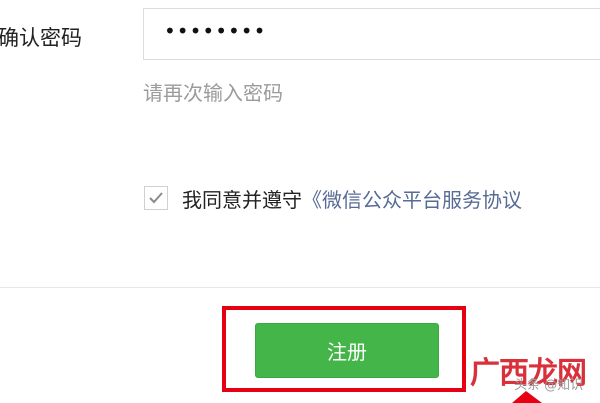  I want to click on agreement-checkbox, so click(156, 198).